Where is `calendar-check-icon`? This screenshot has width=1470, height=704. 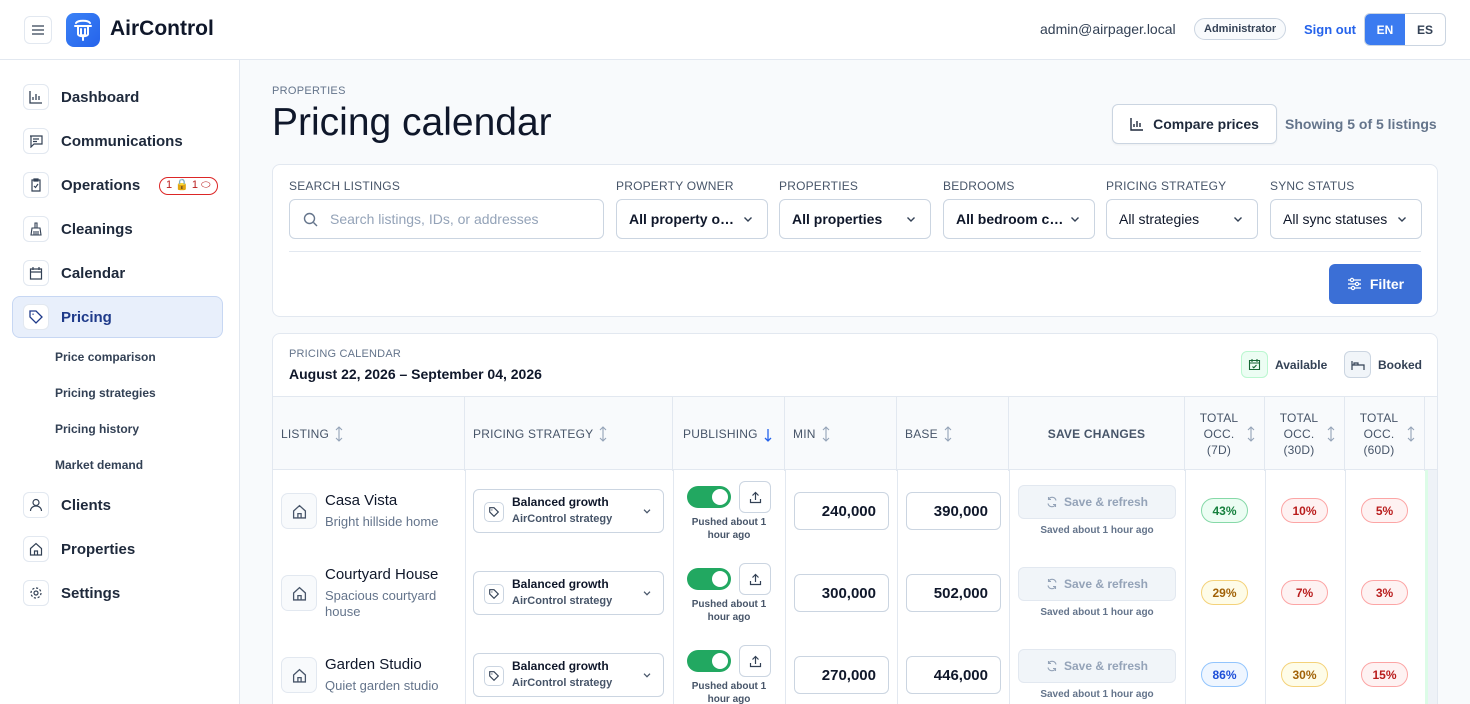 calendar-check-icon is located at coordinates (1254, 364).